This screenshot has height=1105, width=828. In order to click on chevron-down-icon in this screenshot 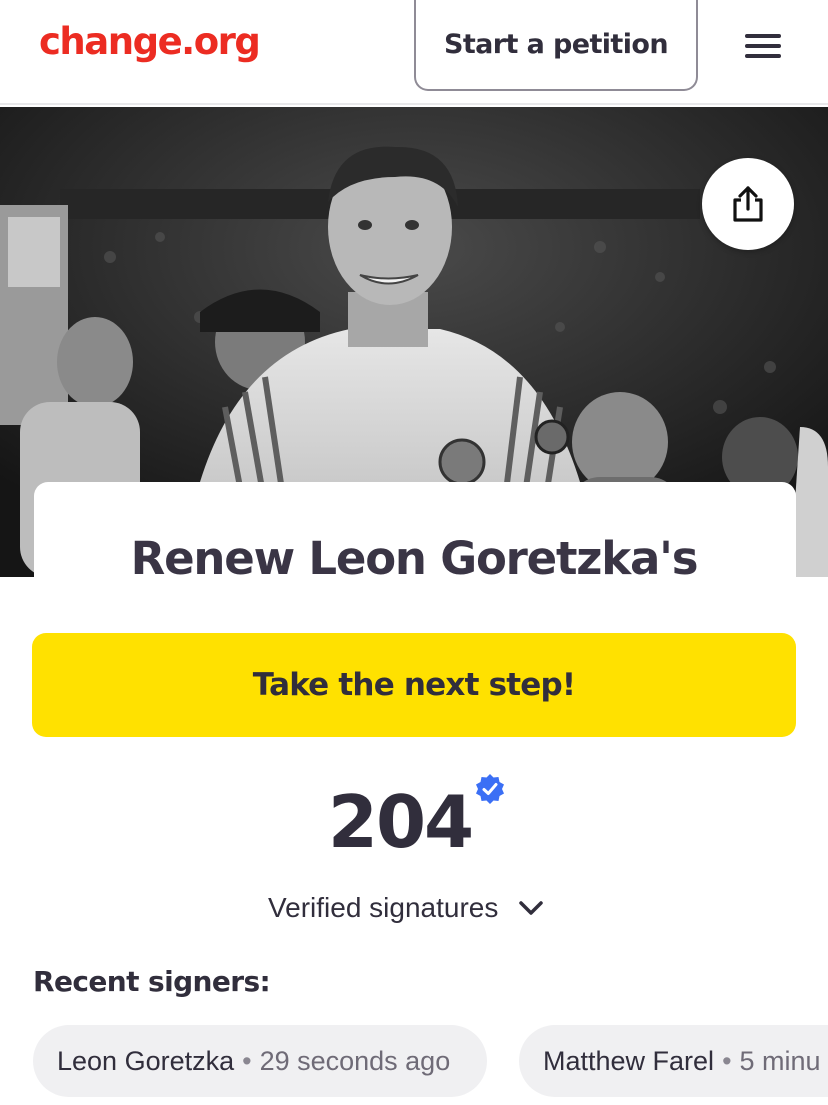, I will do `click(531, 908)`.